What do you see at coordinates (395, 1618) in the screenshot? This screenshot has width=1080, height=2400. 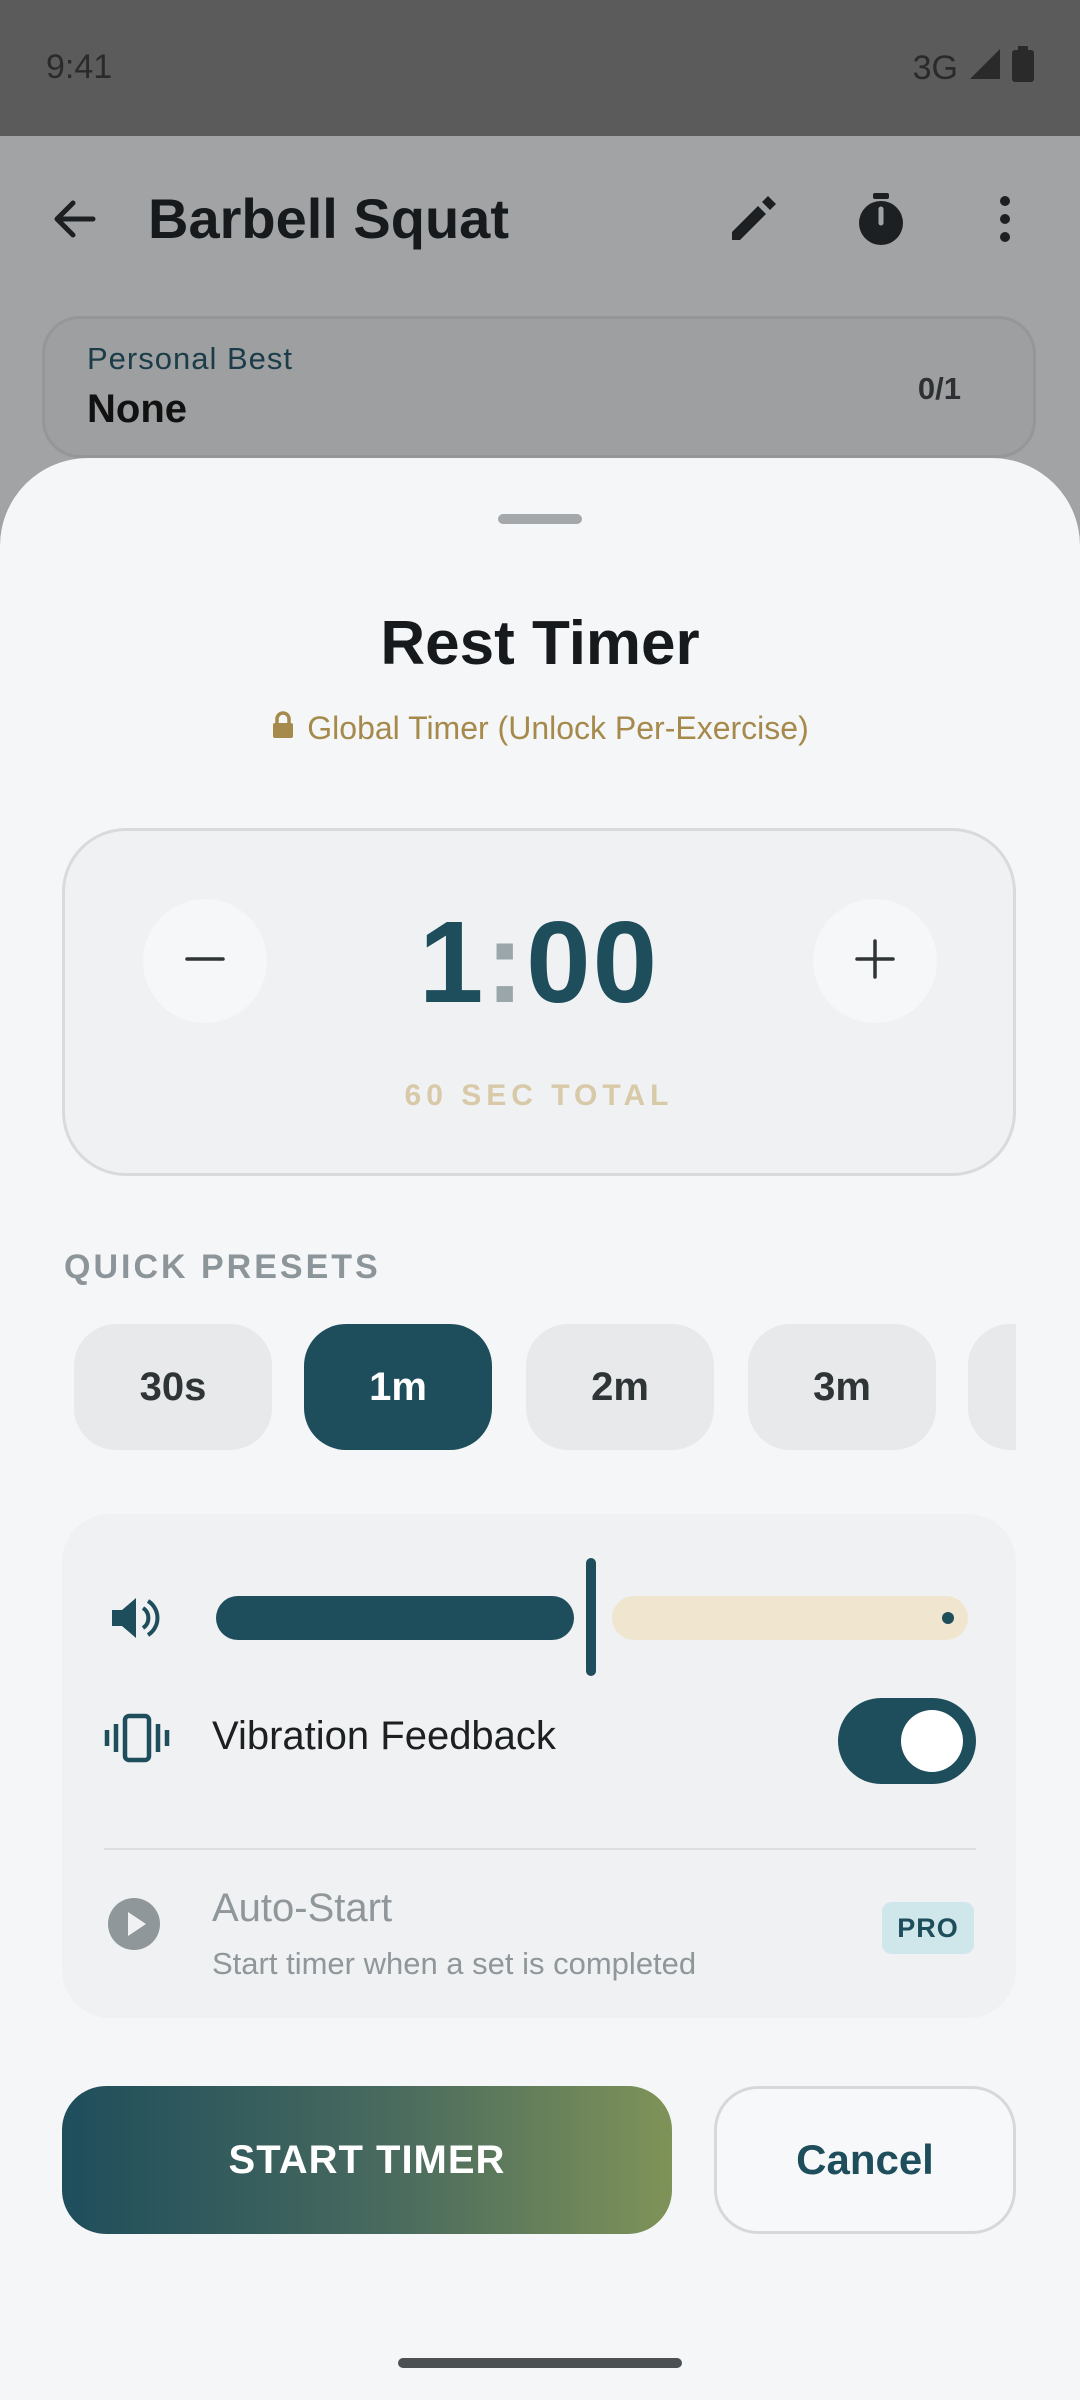 I see `volume-track-filled` at bounding box center [395, 1618].